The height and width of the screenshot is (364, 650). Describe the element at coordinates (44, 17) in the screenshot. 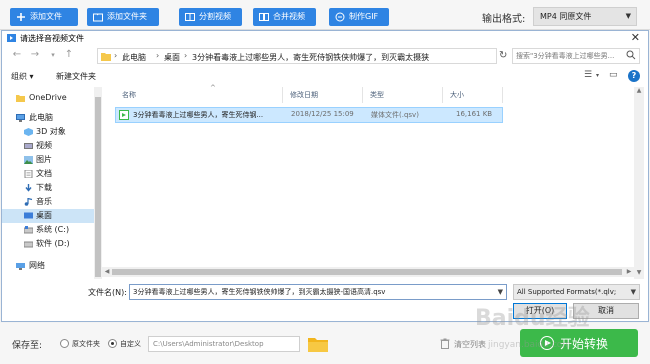

I see `add-file-button: 添加文件` at that location.